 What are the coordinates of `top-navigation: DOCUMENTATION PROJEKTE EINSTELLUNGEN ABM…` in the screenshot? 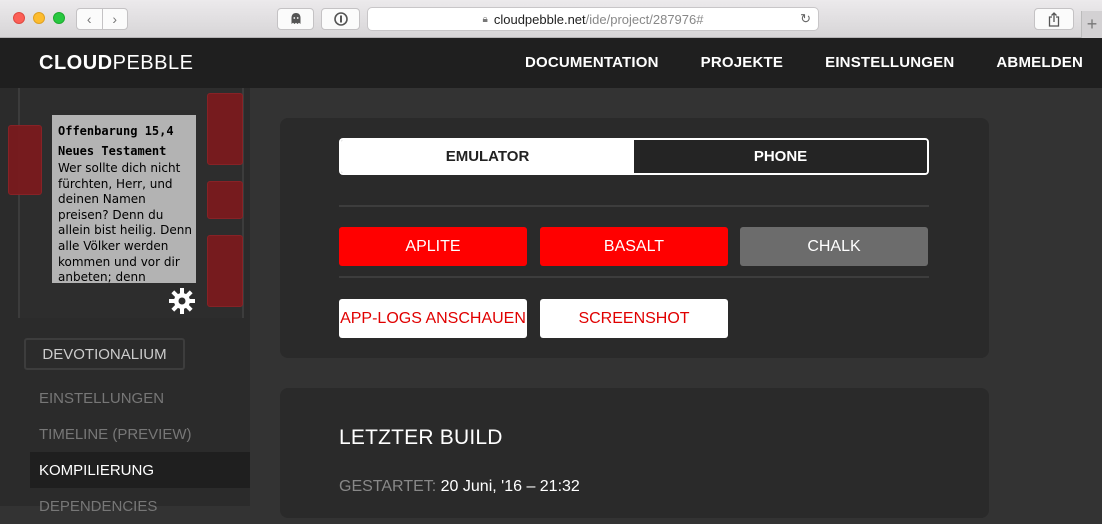 It's located at (783, 62).